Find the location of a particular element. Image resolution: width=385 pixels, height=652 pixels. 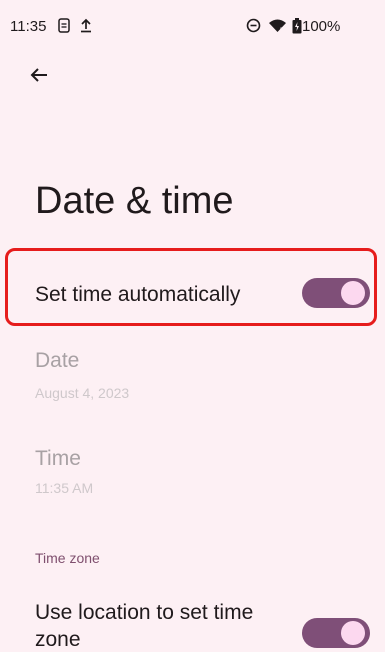

date-setting: Date August 4, 2023 is located at coordinates (192, 380).